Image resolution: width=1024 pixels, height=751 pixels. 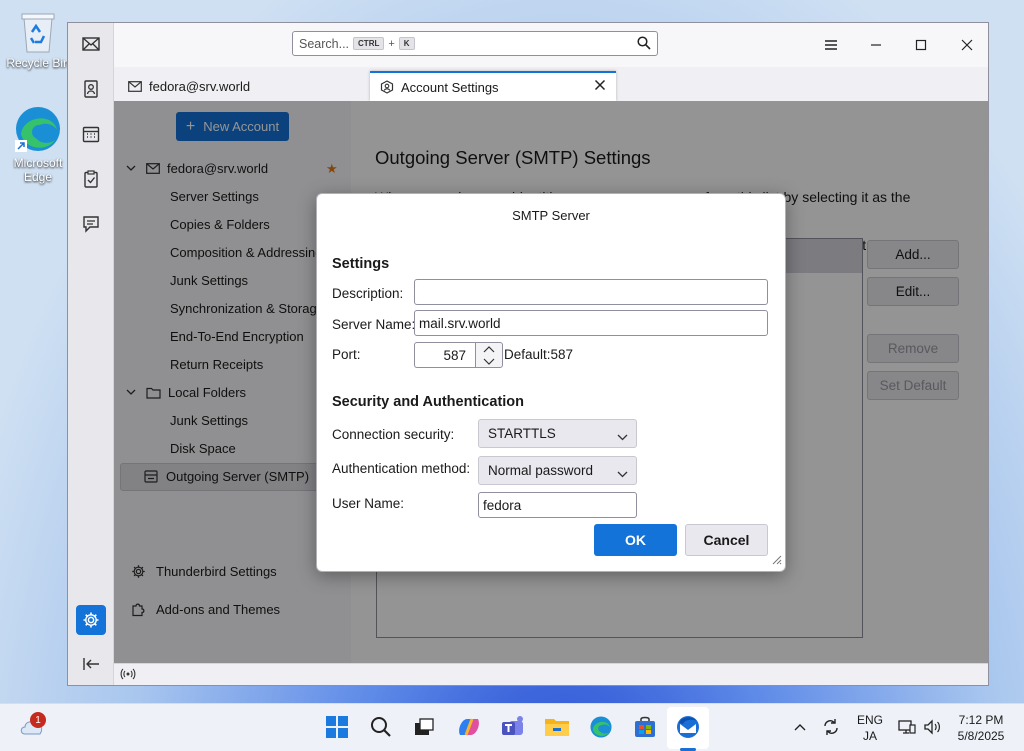 I want to click on start-button, so click(x=337, y=727).